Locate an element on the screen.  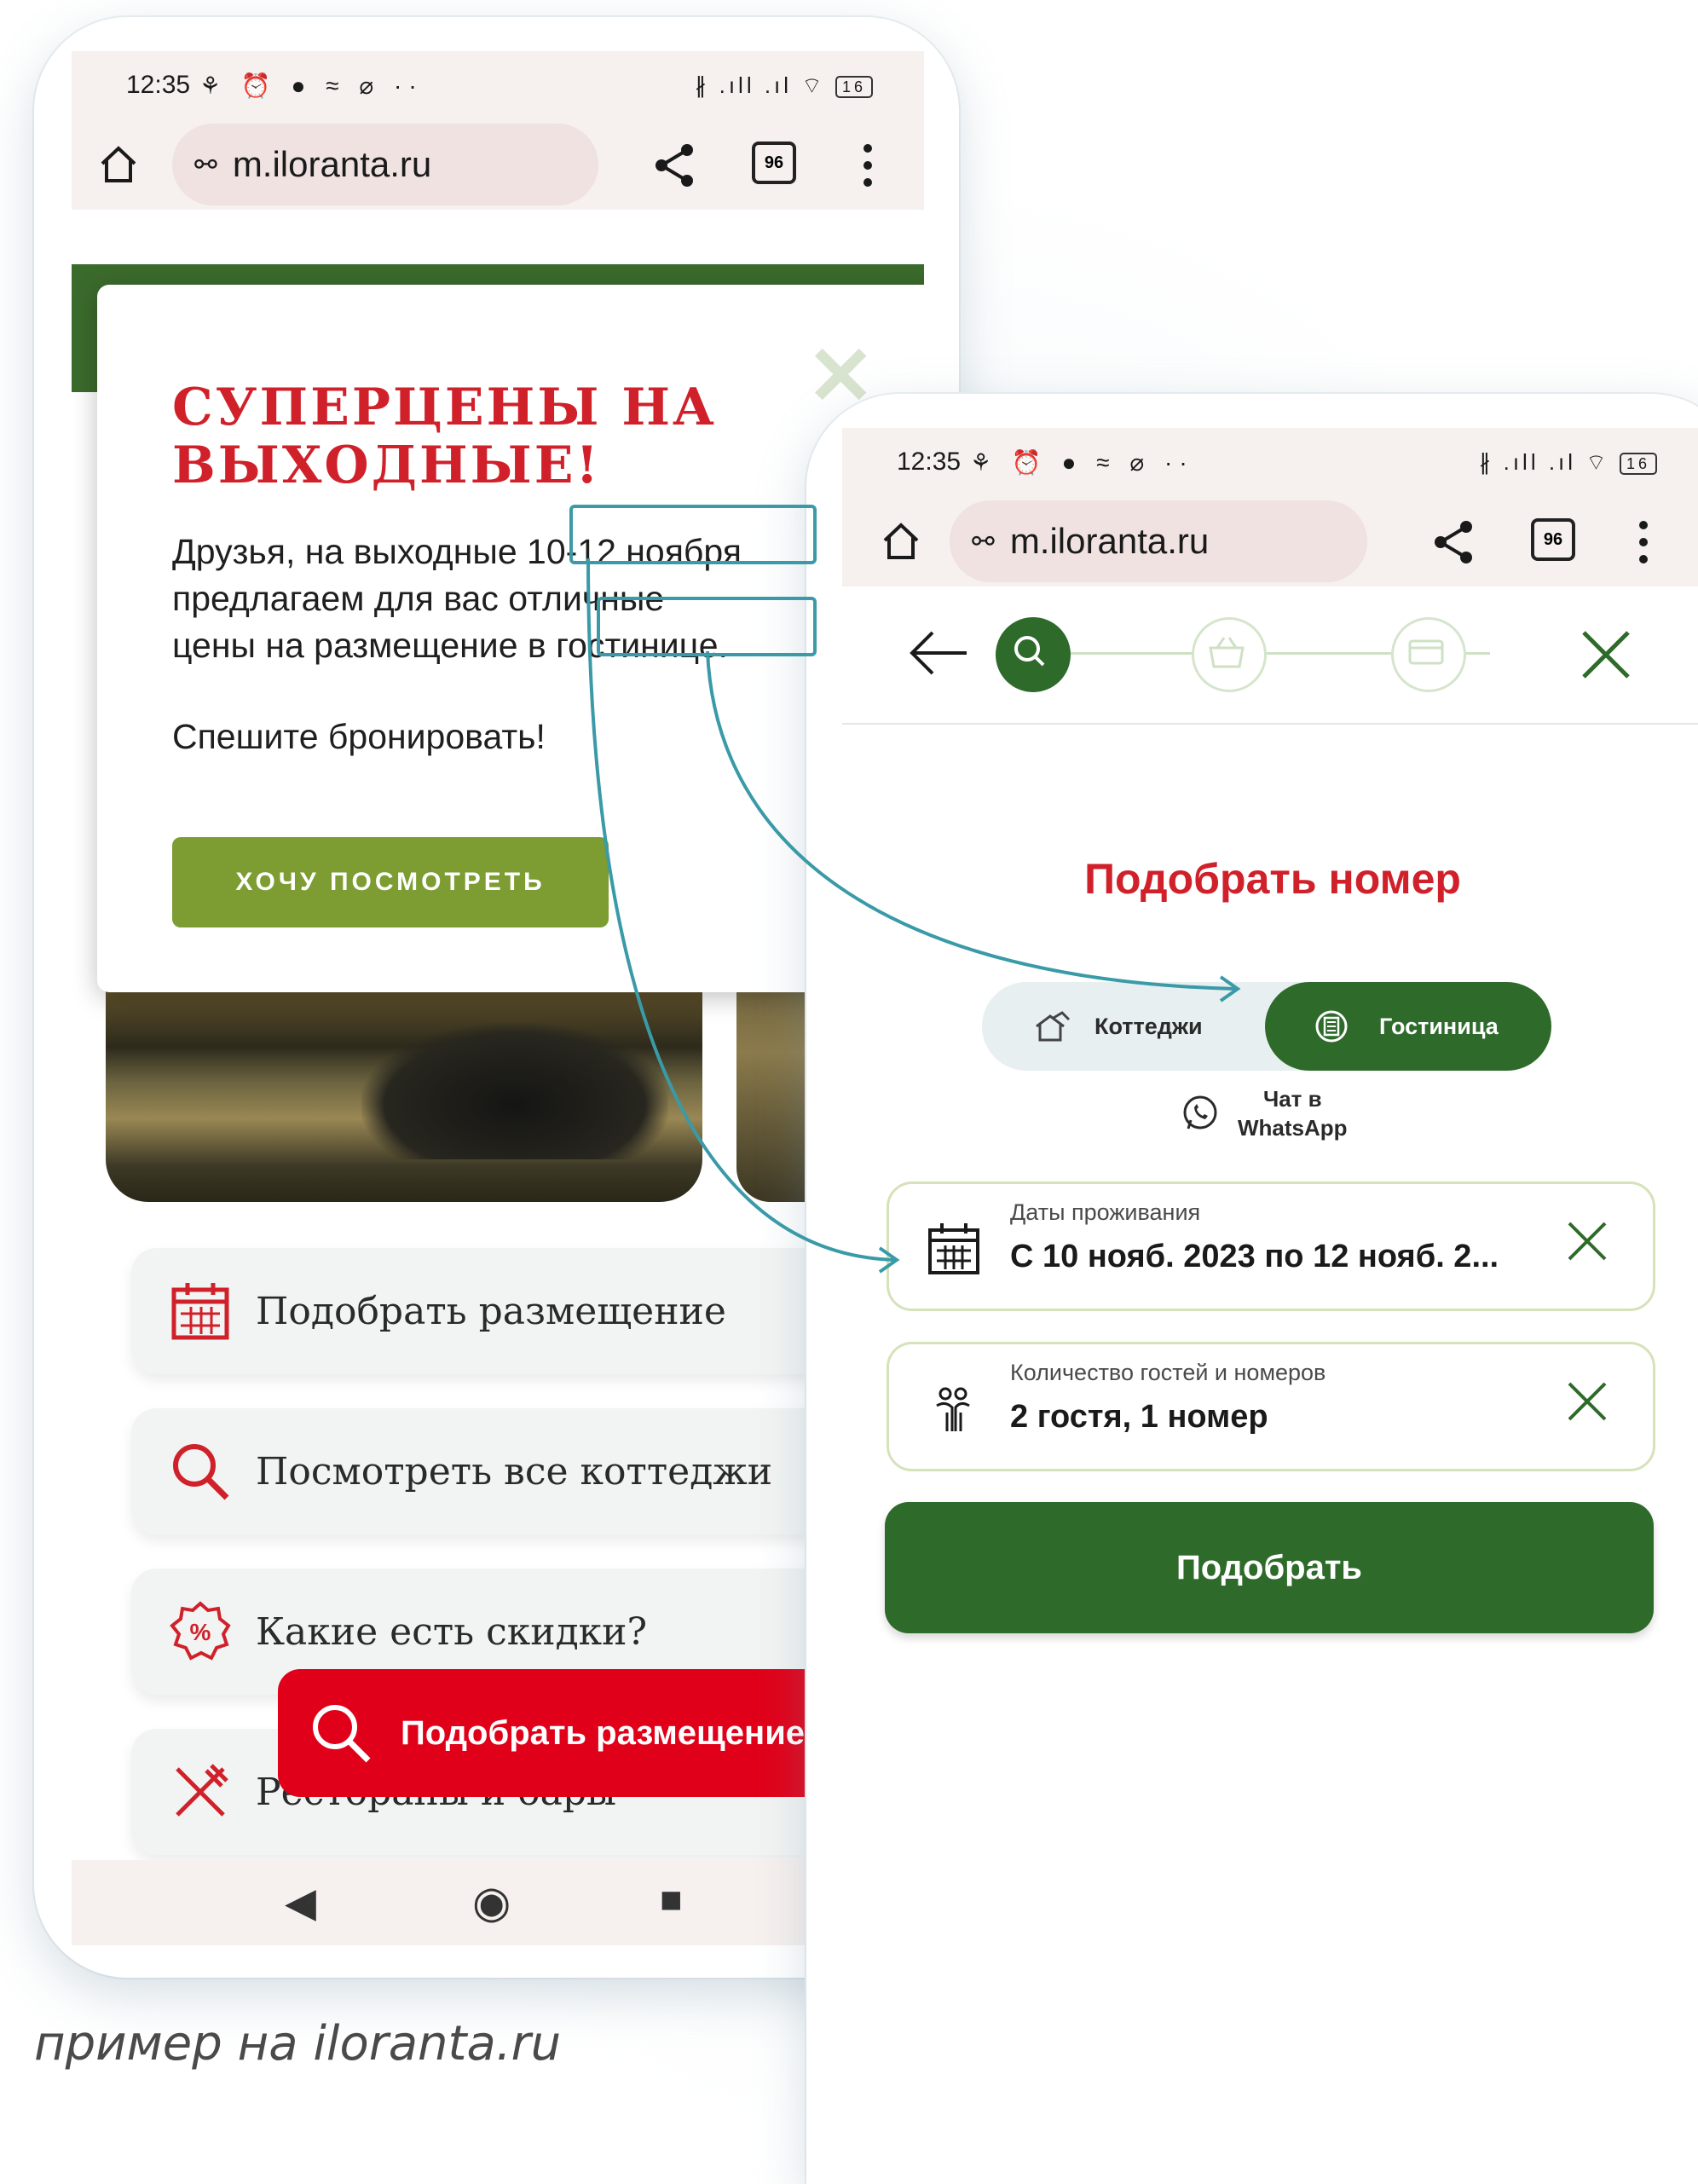
connector-arrows is located at coordinates (913, 916).